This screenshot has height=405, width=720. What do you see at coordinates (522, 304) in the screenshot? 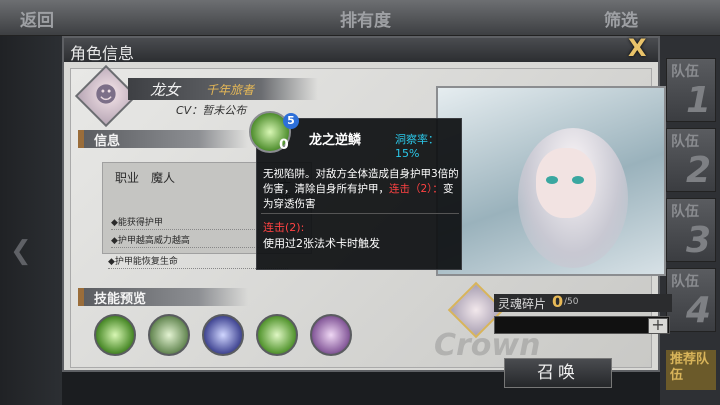
I see `shard-label: 灵魂碎片` at bounding box center [522, 304].